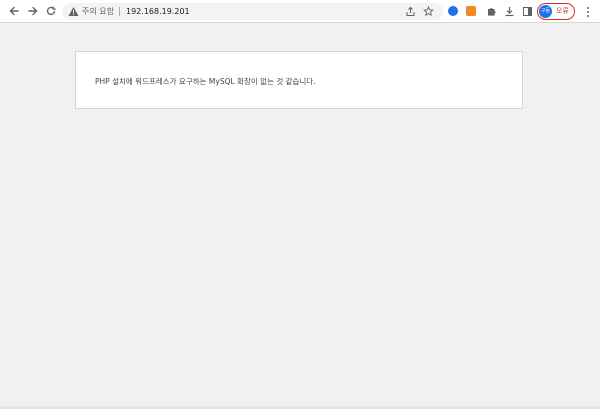  What do you see at coordinates (491, 11) in the screenshot?
I see `extensions-puzzle-icon` at bounding box center [491, 11].